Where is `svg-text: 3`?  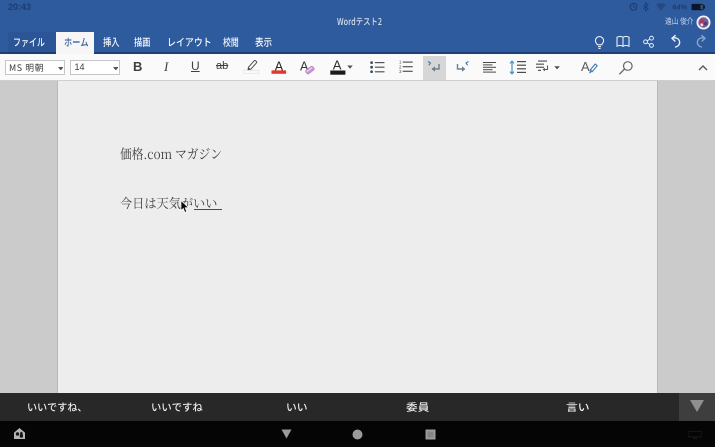
svg-text: 3 is located at coordinates (400, 71).